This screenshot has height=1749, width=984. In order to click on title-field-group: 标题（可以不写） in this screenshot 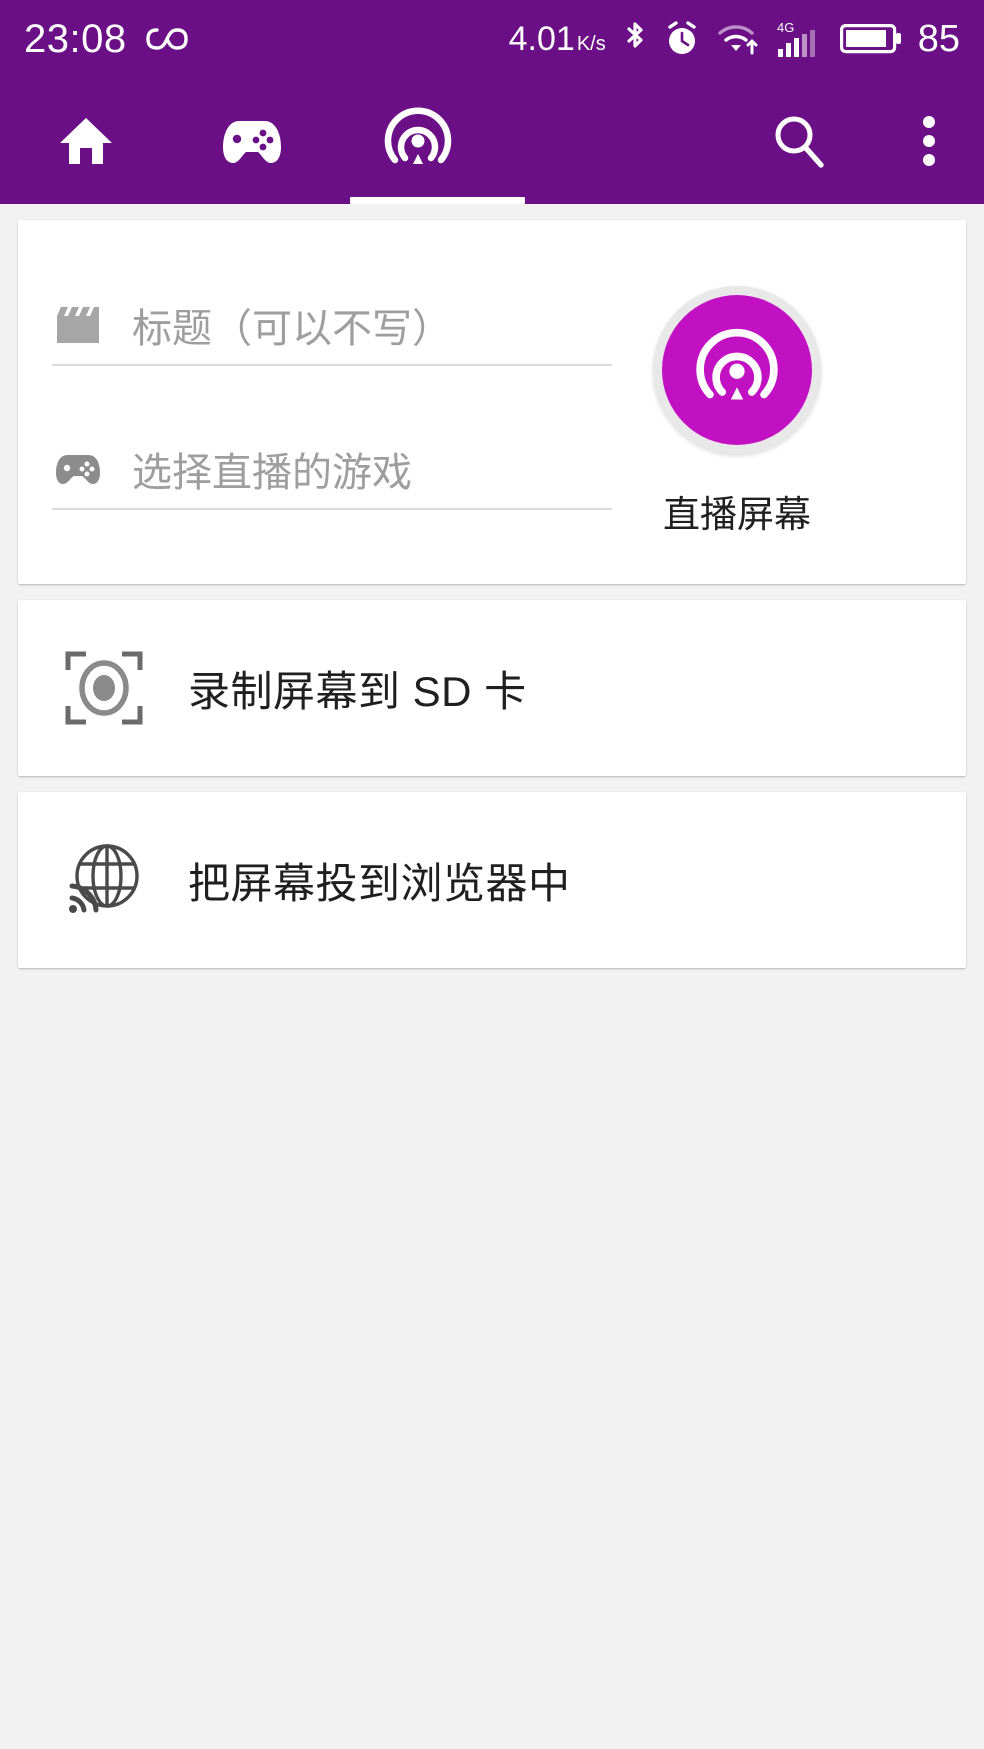, I will do `click(332, 331)`.